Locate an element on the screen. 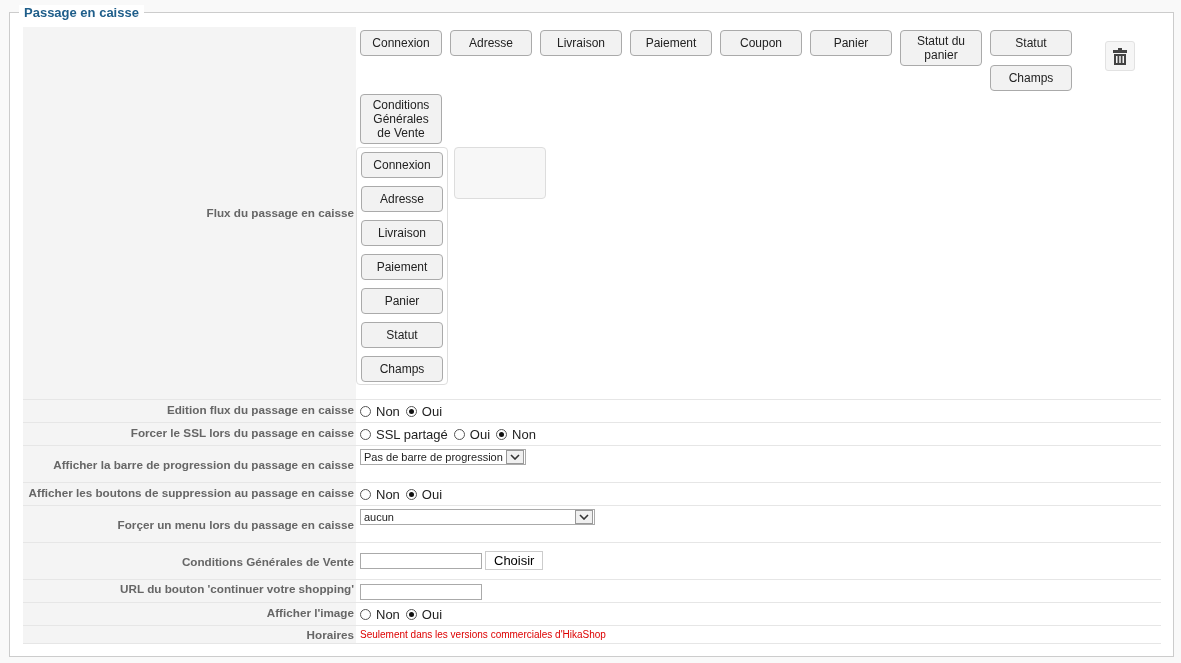 The width and height of the screenshot is (1181, 663). field-label: Horaires is located at coordinates (189, 634).